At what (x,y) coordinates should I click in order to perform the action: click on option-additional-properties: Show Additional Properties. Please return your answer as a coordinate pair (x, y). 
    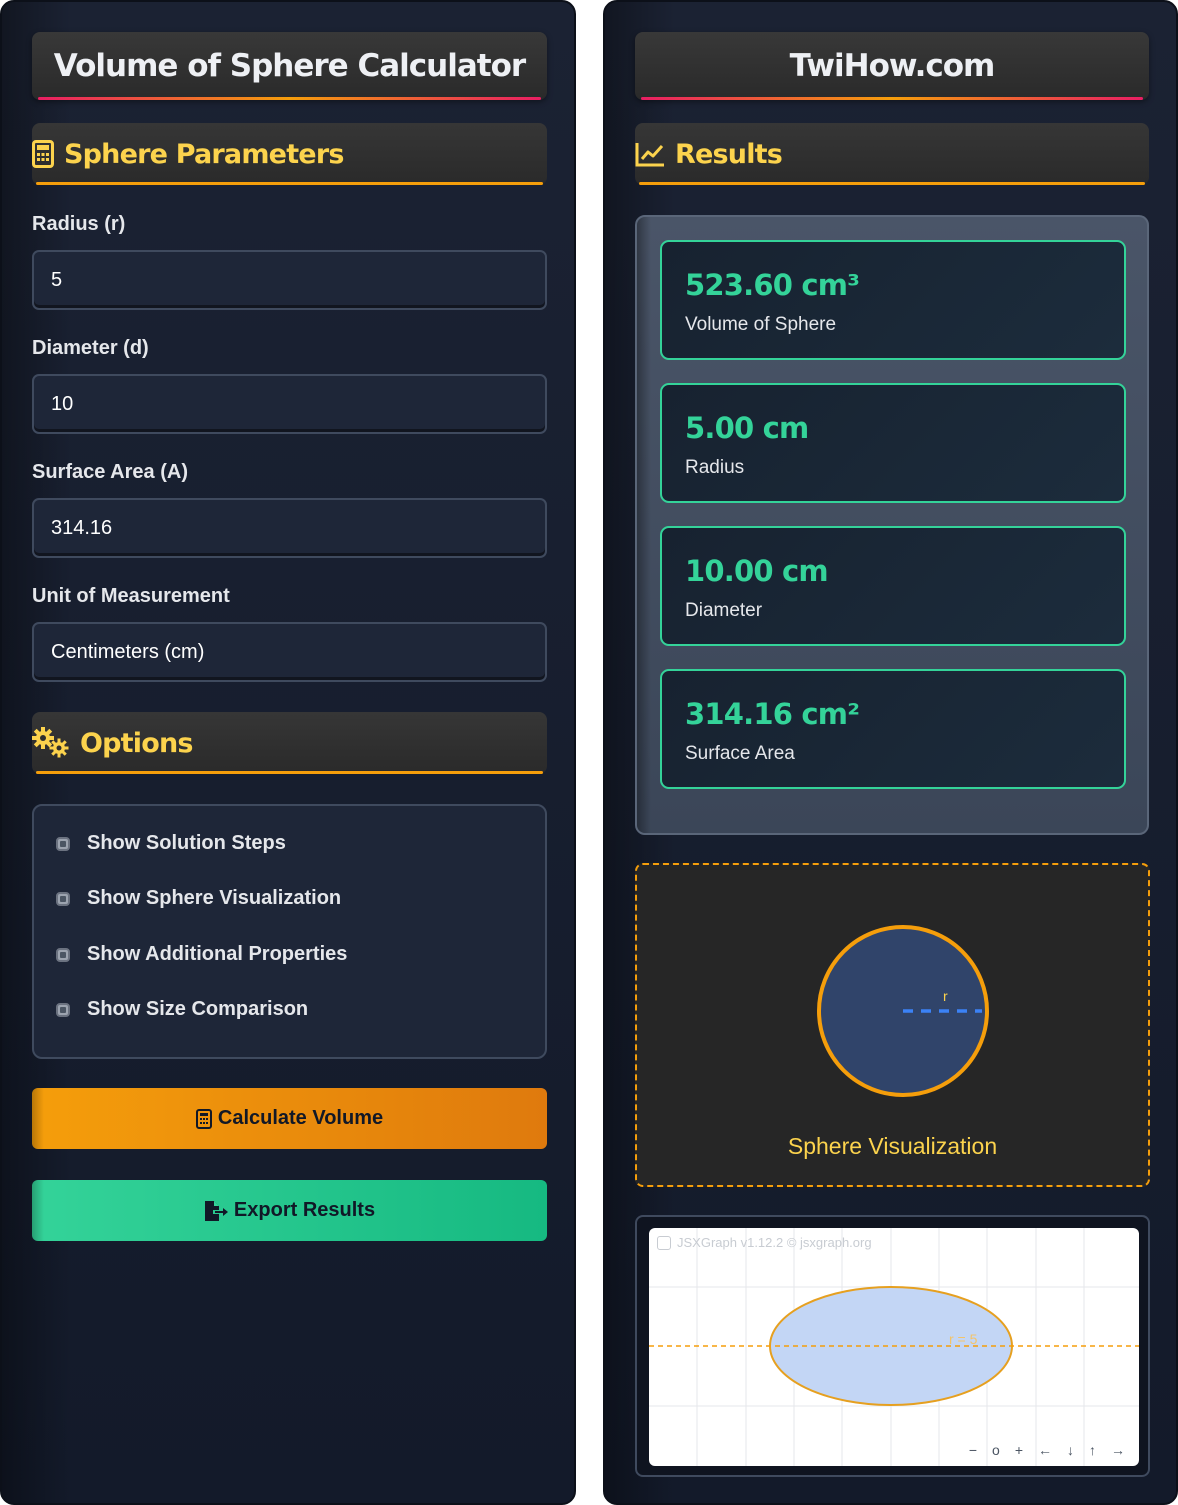
    Looking at the image, I should click on (201, 954).